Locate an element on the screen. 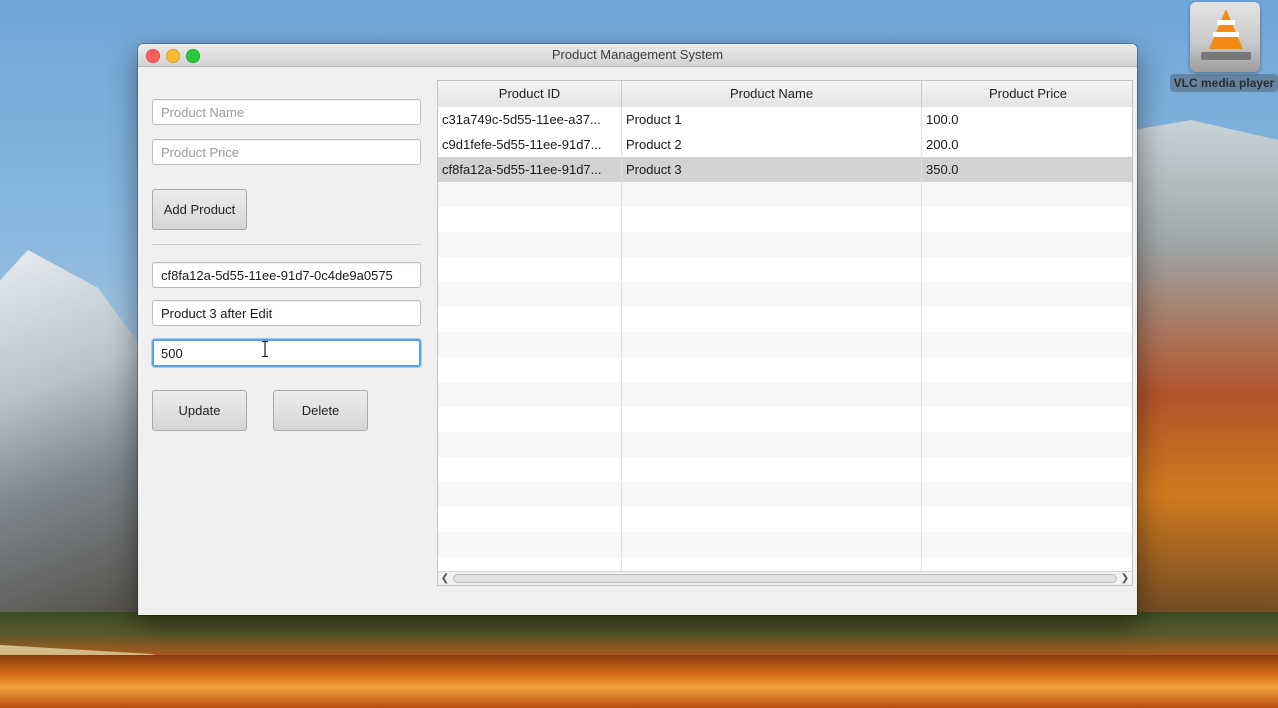 Image resolution: width=1278 pixels, height=708 pixels. column-header-product-price: Product Price is located at coordinates (1027, 94).